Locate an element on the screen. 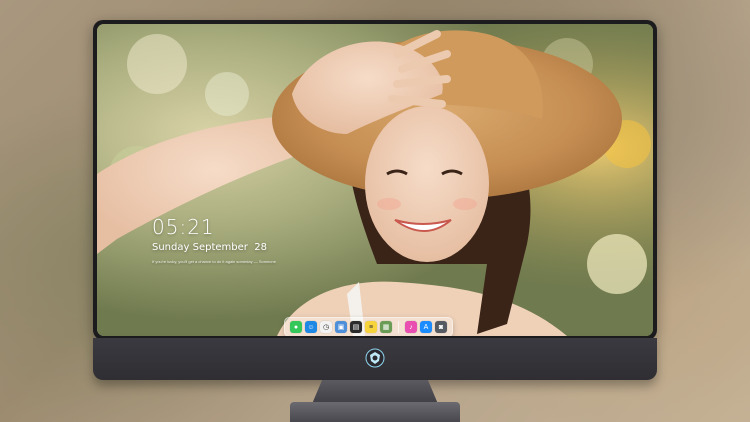 The height and width of the screenshot is (422, 750). monitor-stand is located at coordinates (375, 392).